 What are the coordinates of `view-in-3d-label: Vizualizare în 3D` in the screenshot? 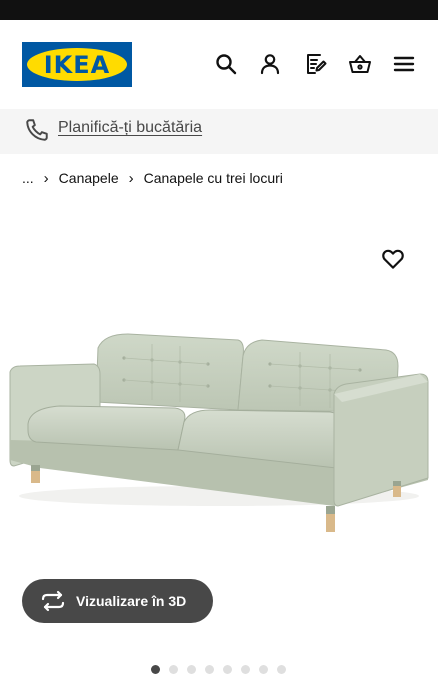 It's located at (131, 601).